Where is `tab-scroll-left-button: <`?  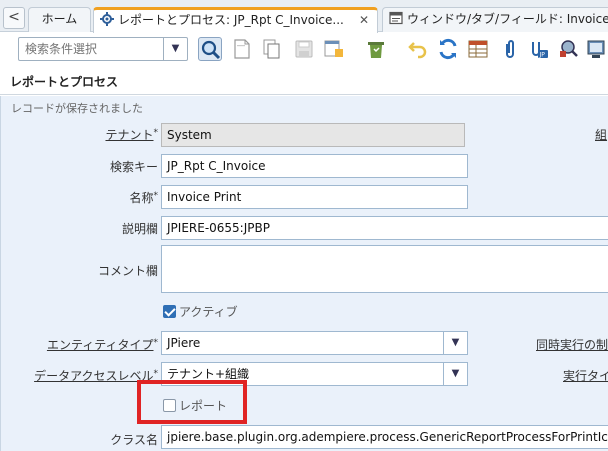 tab-scroll-left-button: < is located at coordinates (14, 18).